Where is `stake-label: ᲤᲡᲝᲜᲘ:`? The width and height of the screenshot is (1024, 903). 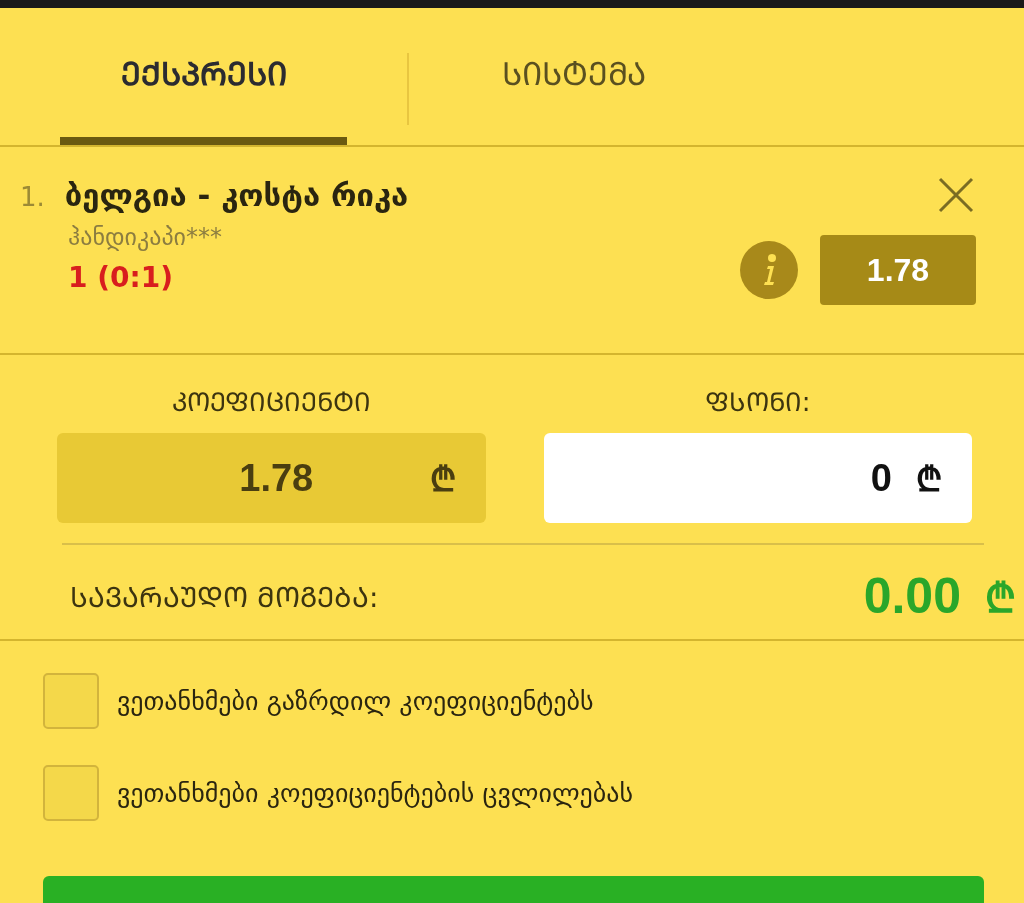 stake-label: ᲤᲡᲝᲜᲘ: is located at coordinates (757, 402).